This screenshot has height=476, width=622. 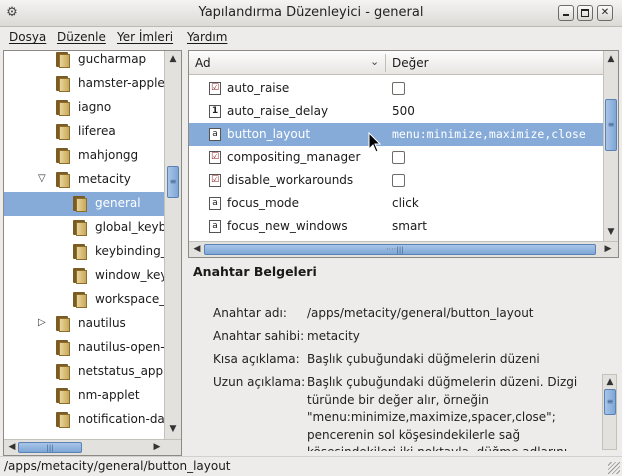 What do you see at coordinates (145, 37) in the screenshot?
I see `menu-bookmarks: Yer İmleri` at bounding box center [145, 37].